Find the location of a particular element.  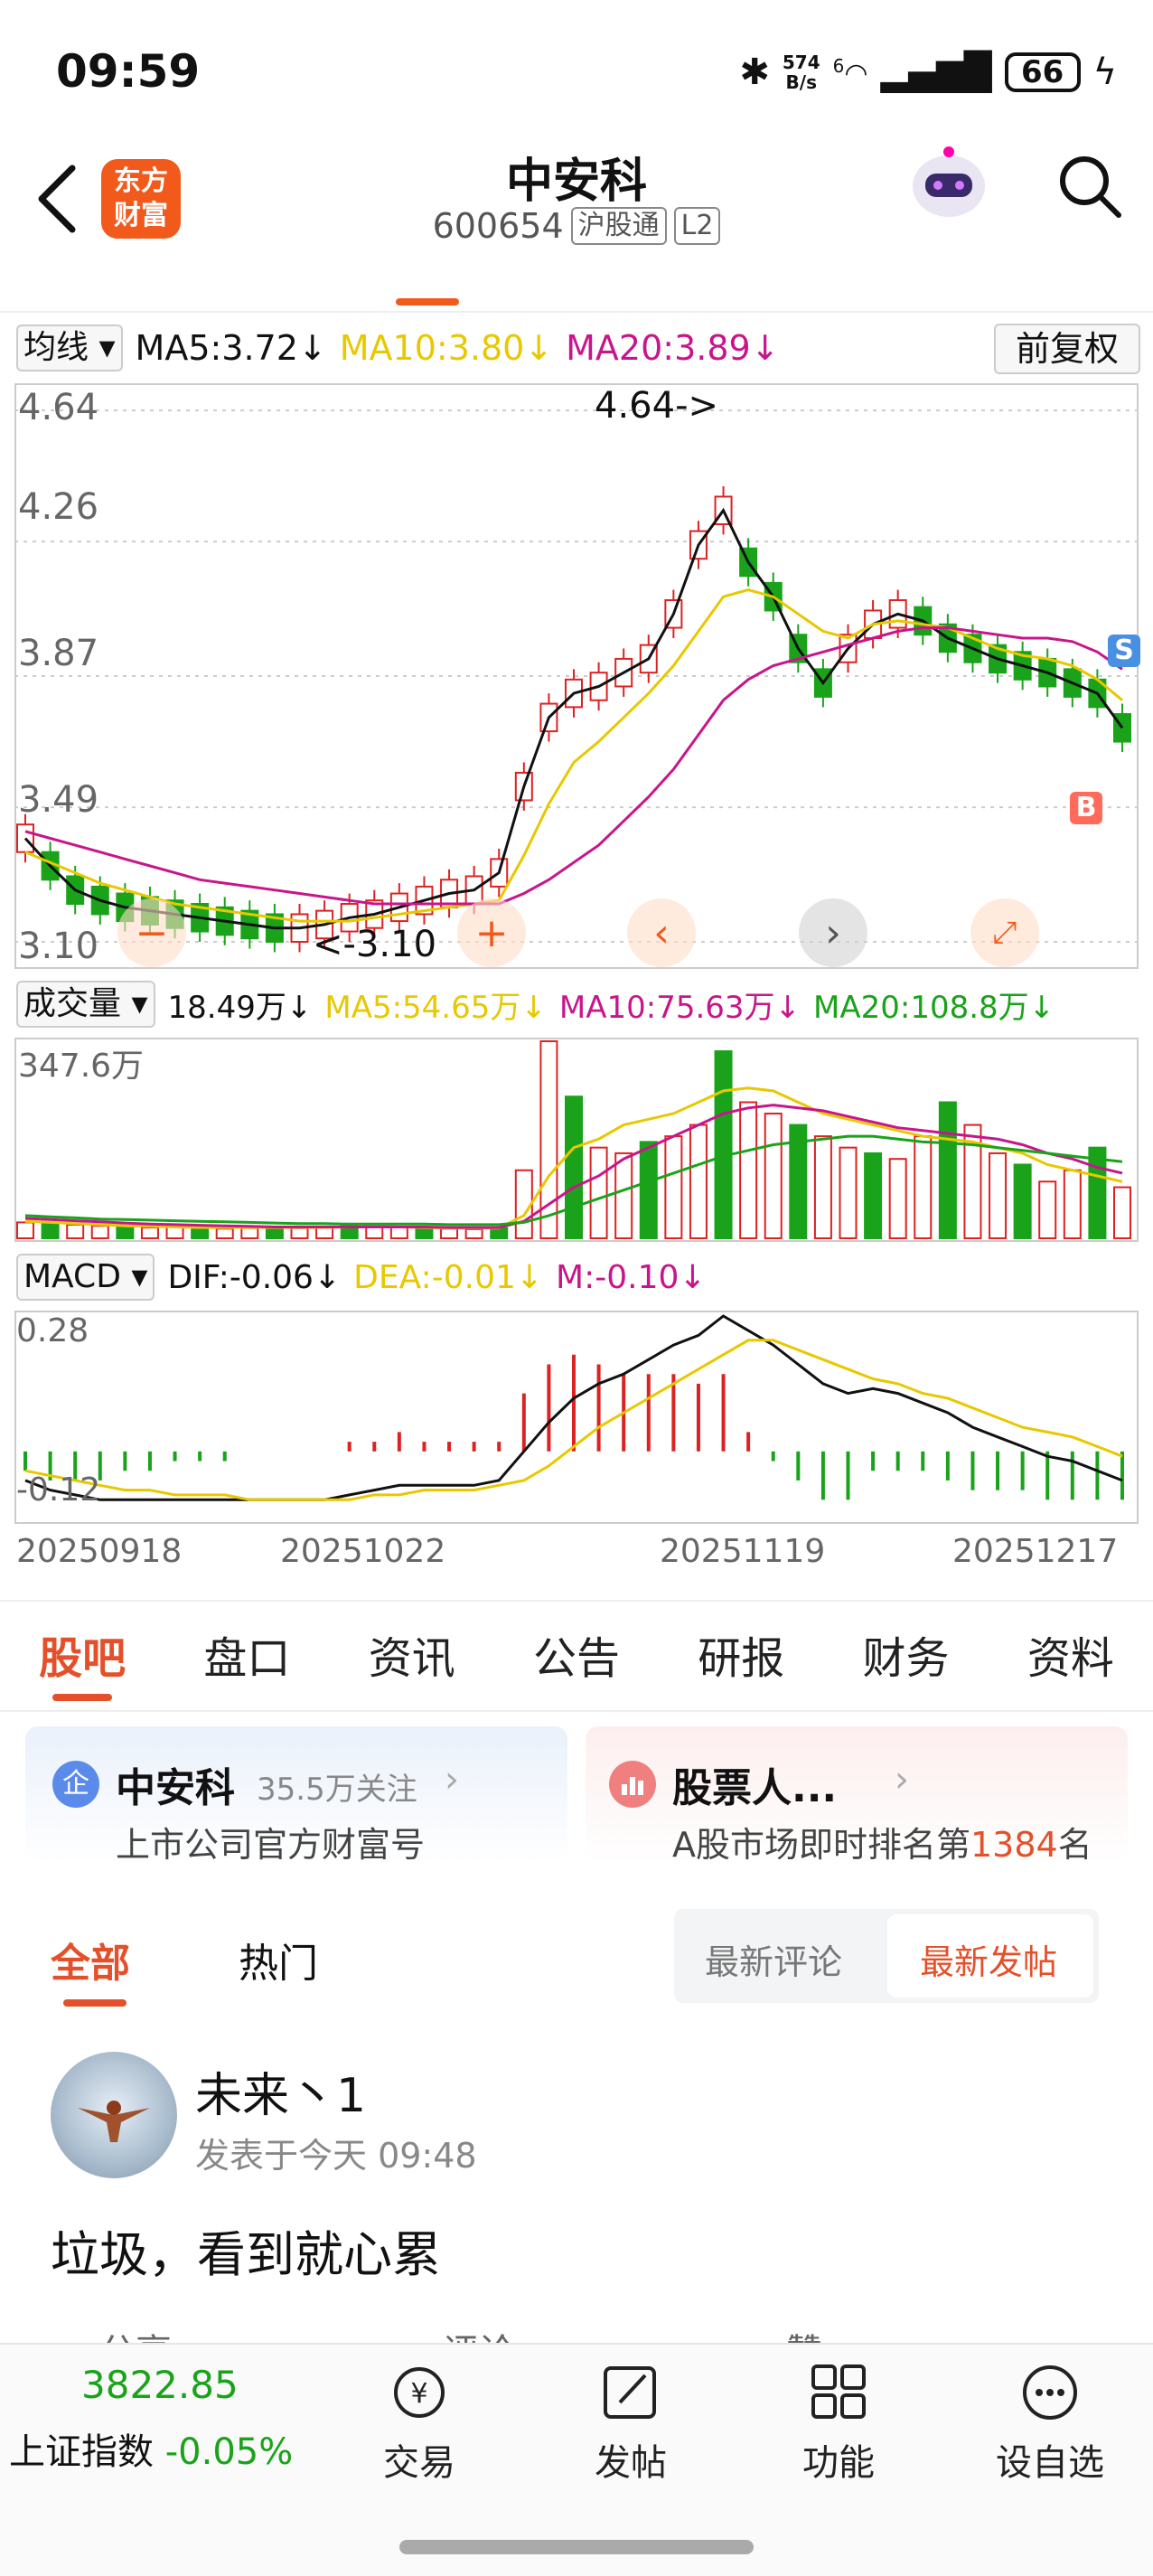

indicator-selector: 均线 ▾ is located at coordinates (69, 347).